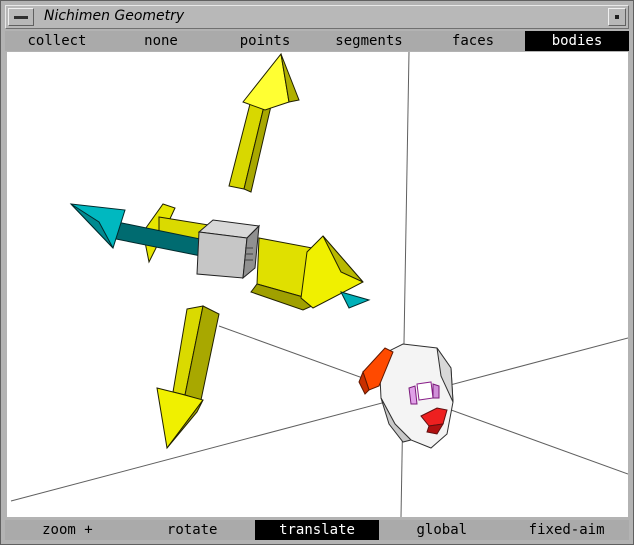 The width and height of the screenshot is (634, 545). I want to click on mode-collect: collect, so click(57, 41).